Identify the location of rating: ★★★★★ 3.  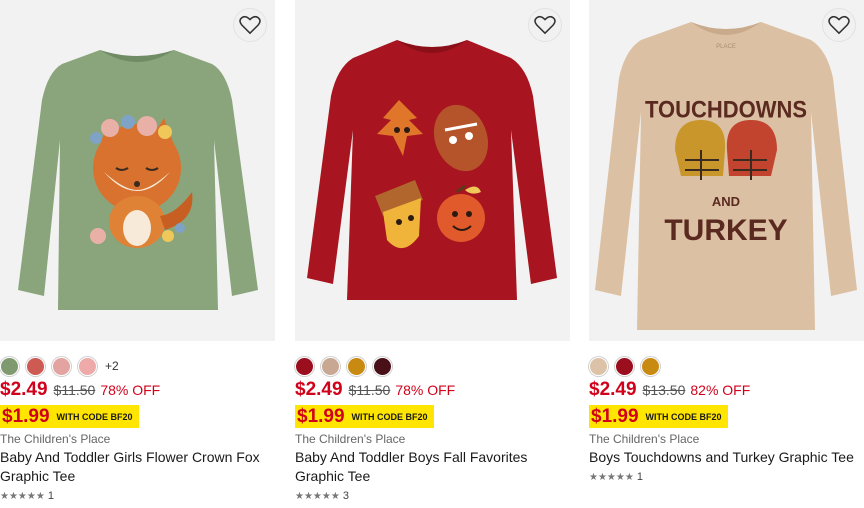
(322, 496).